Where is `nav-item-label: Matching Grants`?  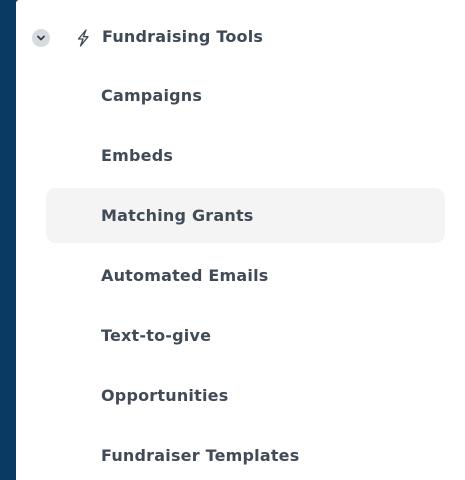 nav-item-label: Matching Grants is located at coordinates (177, 215).